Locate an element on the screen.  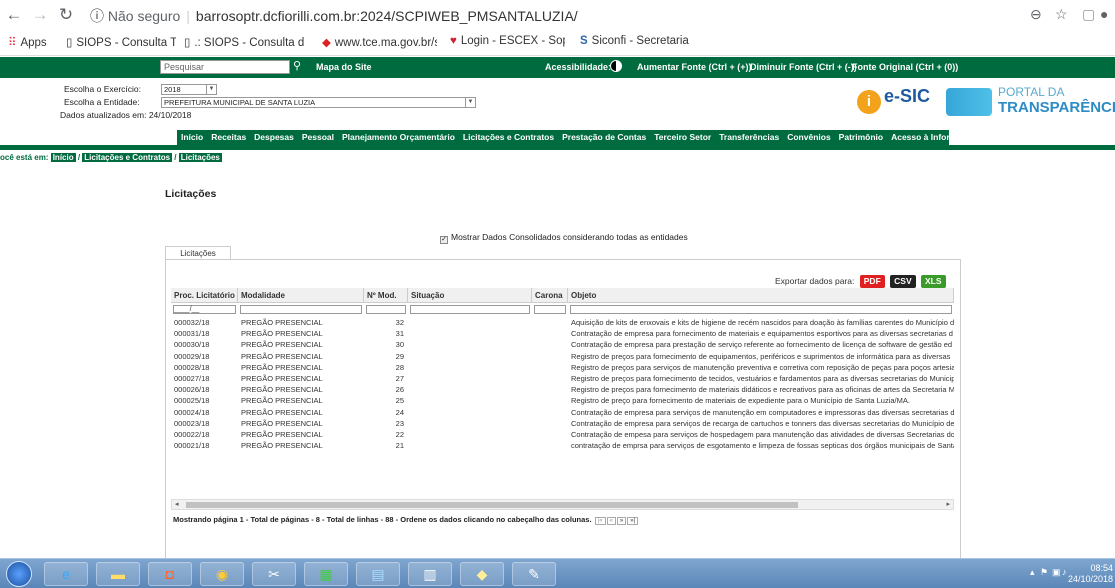
bookmark-apps: ⠿ Apps is located at coordinates (27, 42).